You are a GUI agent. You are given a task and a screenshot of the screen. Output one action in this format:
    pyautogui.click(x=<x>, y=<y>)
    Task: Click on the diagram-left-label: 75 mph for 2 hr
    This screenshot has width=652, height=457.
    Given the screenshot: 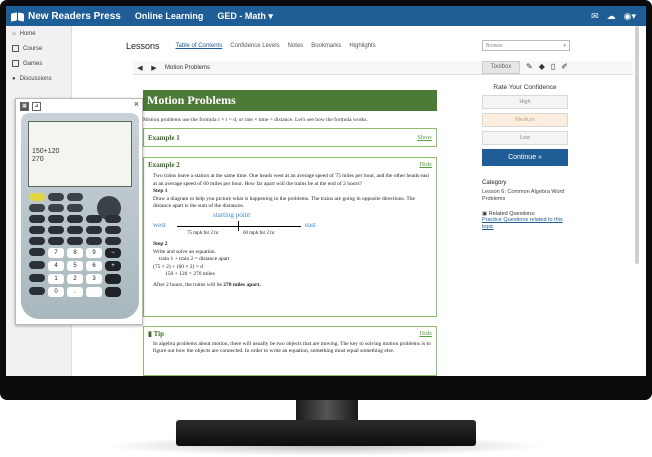 What is the action you would take?
    pyautogui.click(x=203, y=233)
    